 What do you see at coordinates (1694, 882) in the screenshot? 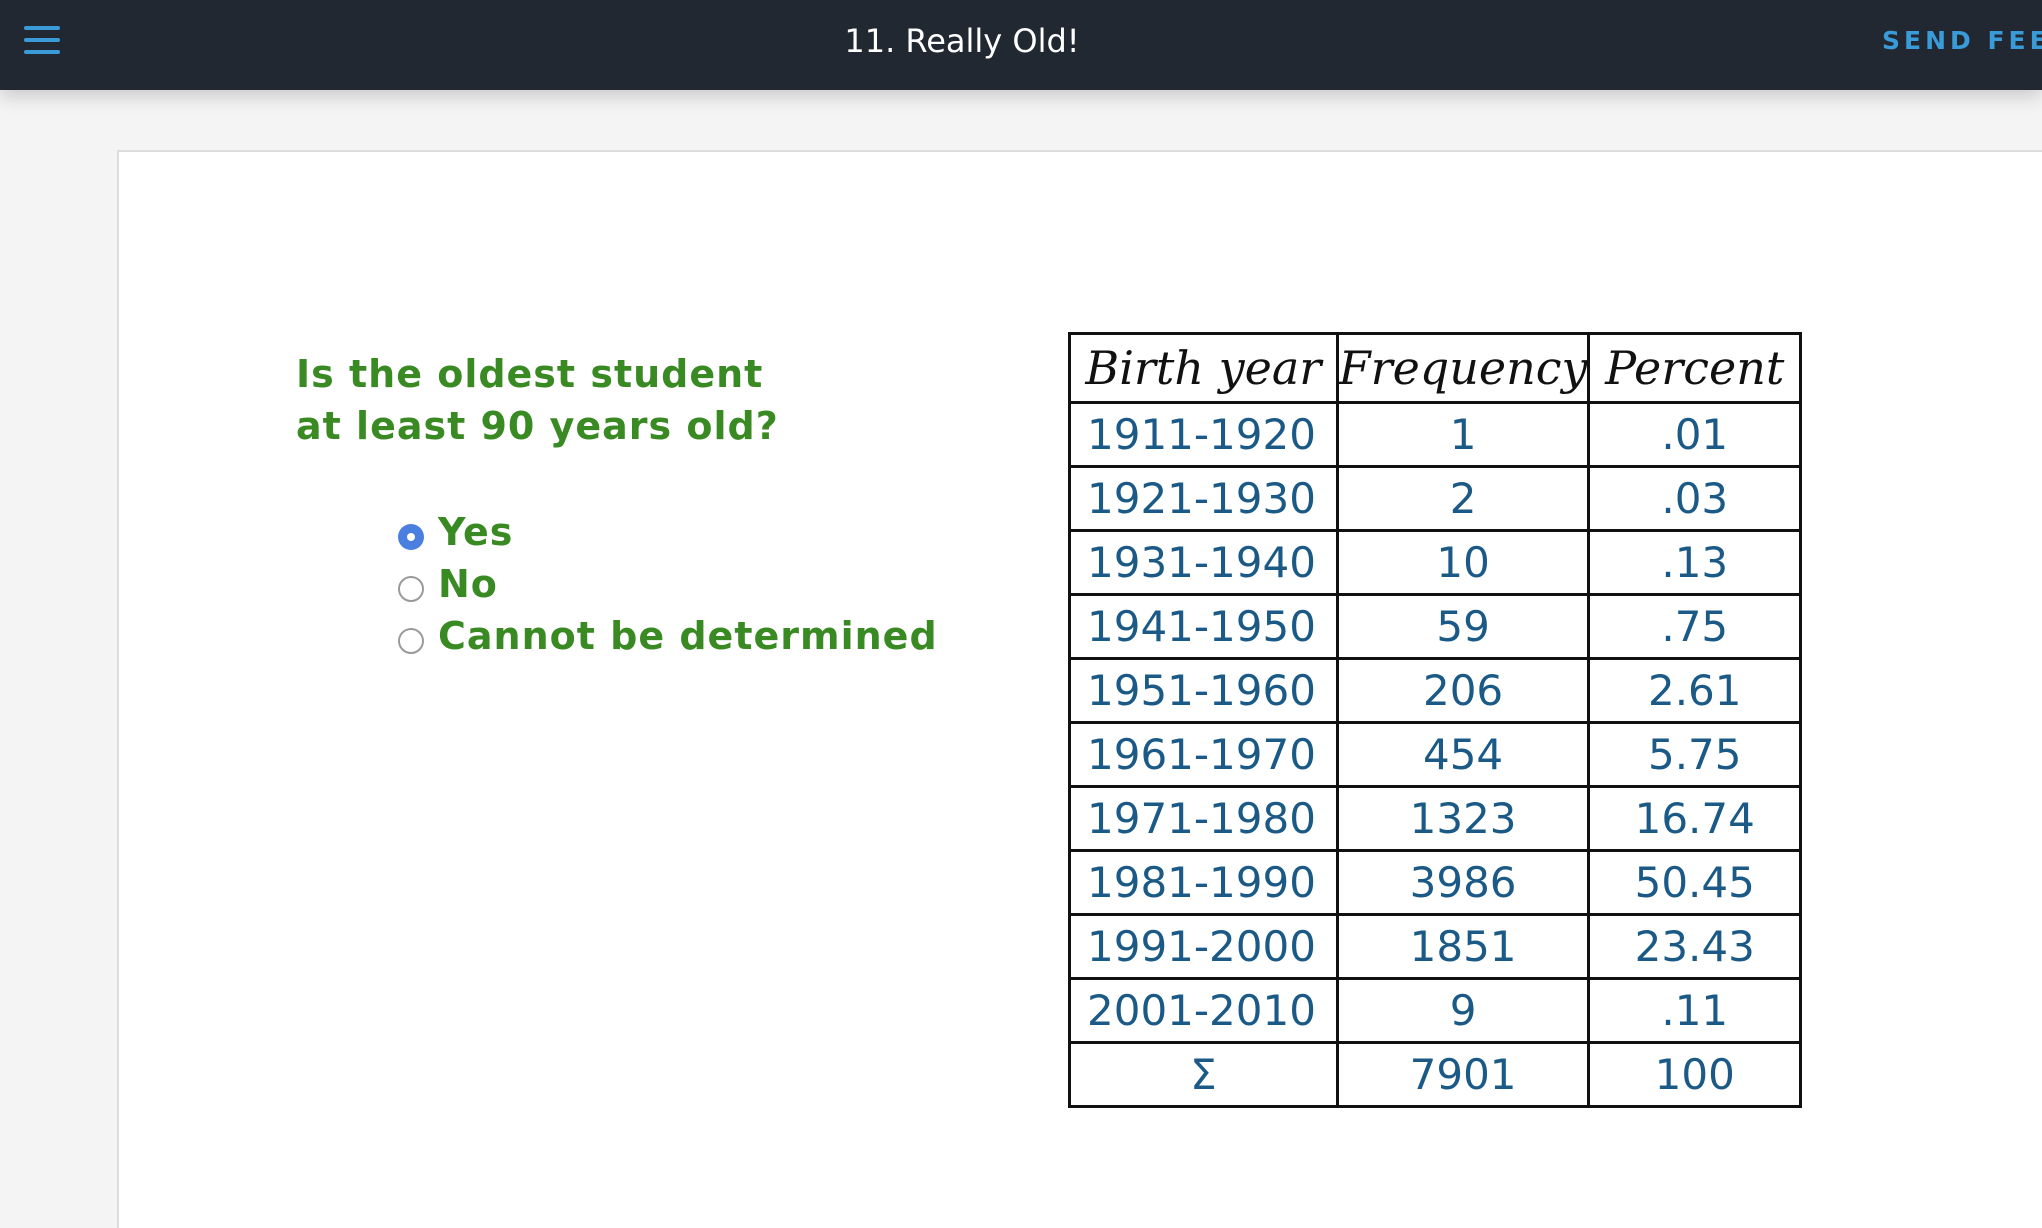
I see `cell-percent: 50.45` at bounding box center [1694, 882].